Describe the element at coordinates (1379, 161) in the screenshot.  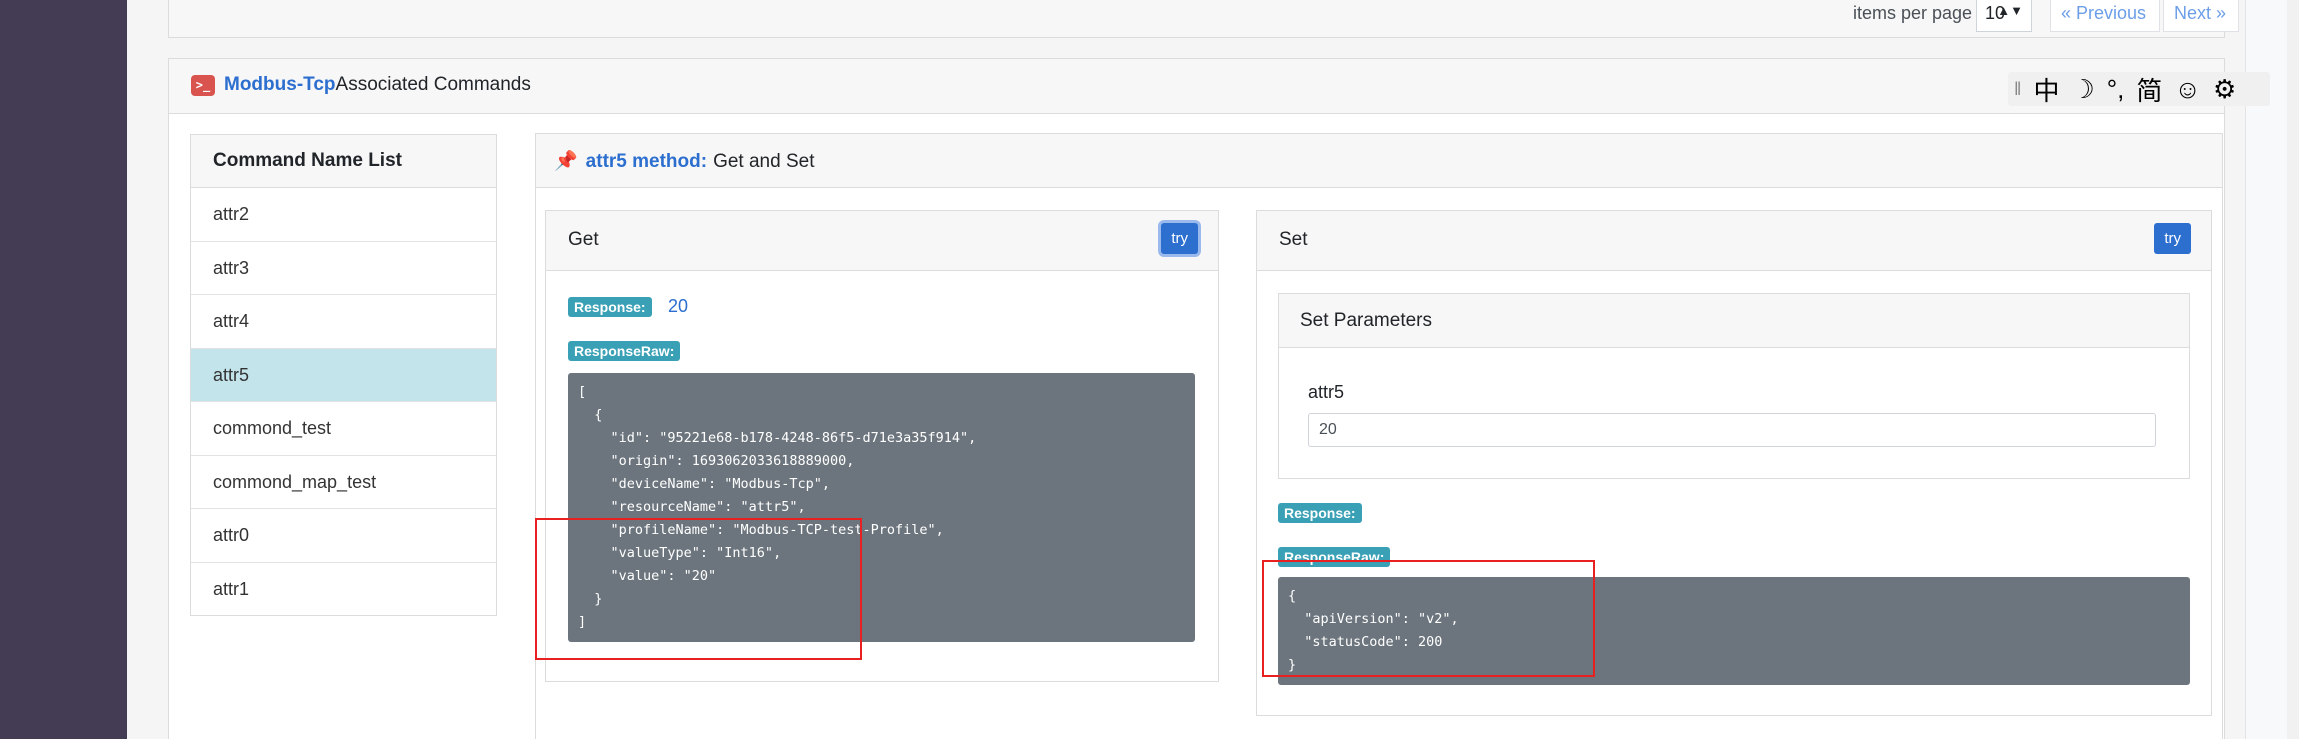
I see `method-header: 📌 attr5 method: Get and Set` at that location.